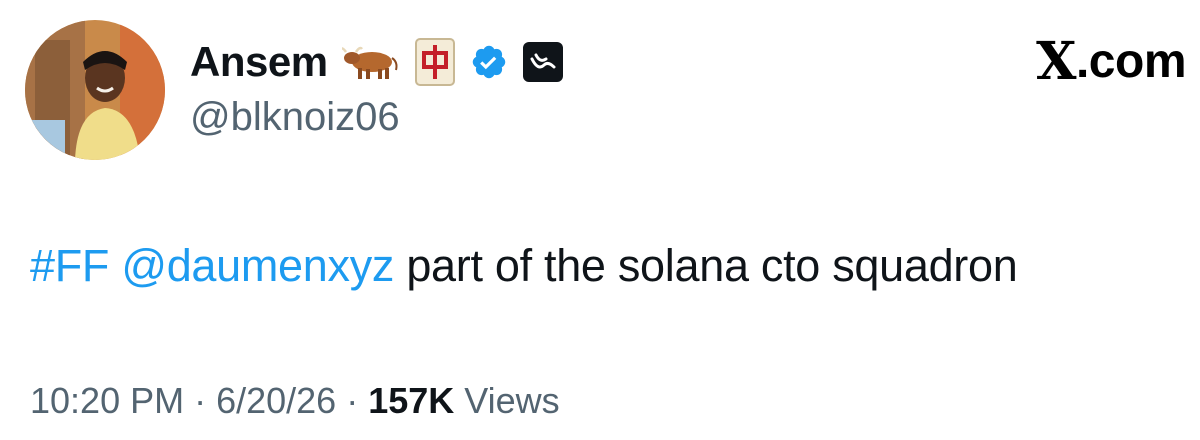 Image resolution: width=1200 pixels, height=440 pixels. What do you see at coordinates (706, 265) in the screenshot?
I see `tweet-body: part of the solana cto squadron` at bounding box center [706, 265].